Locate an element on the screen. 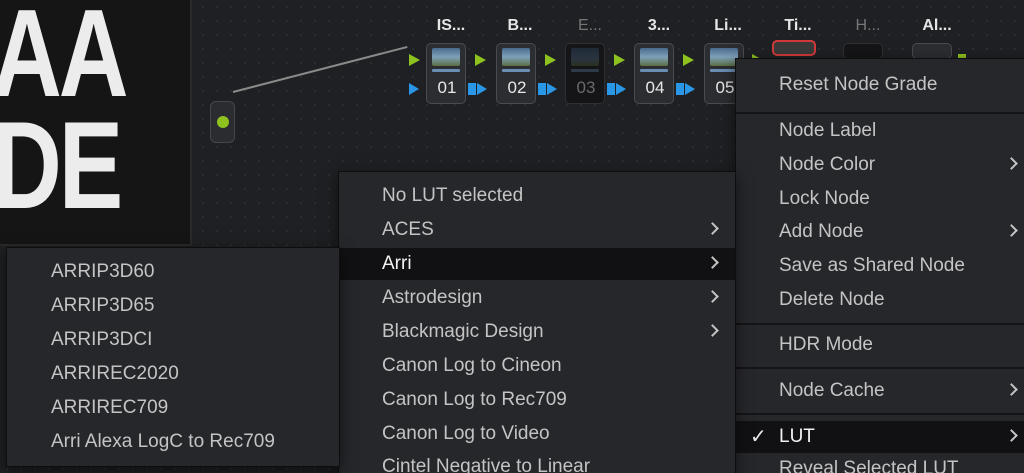  menu-item-label: HDR Mode is located at coordinates (826, 344).